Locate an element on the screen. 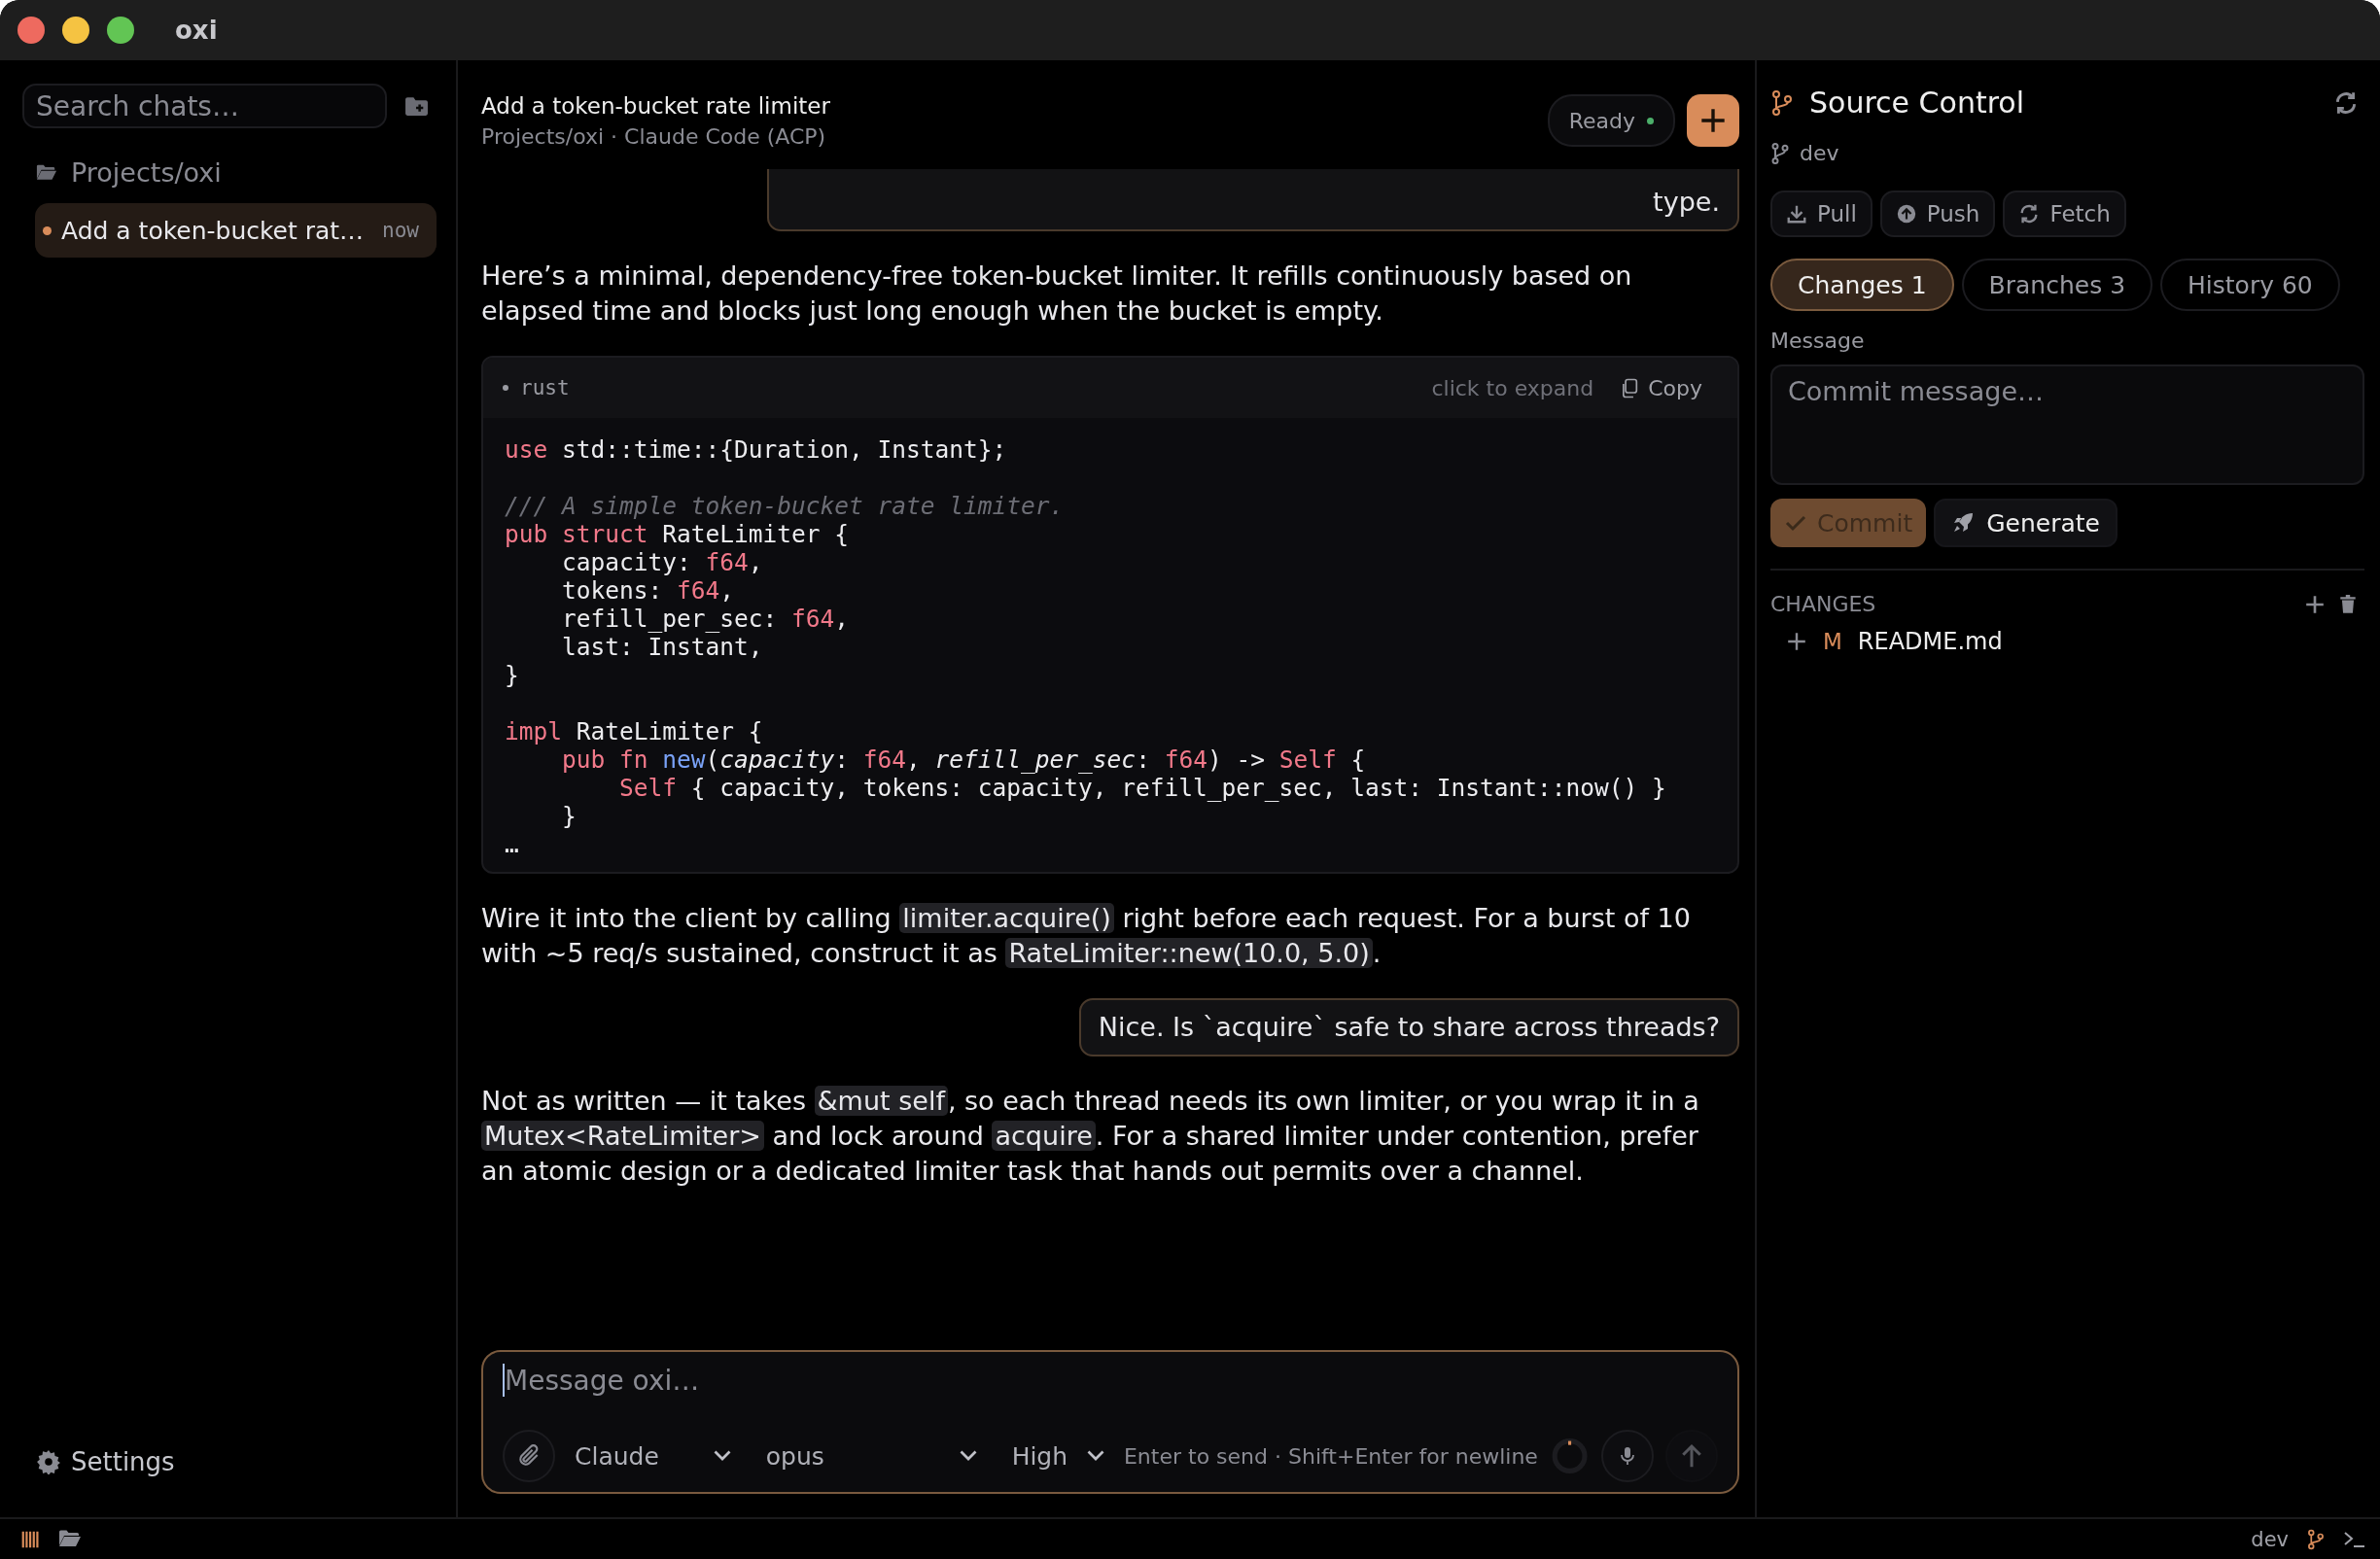  tab: History 60 is located at coordinates (2250, 285).